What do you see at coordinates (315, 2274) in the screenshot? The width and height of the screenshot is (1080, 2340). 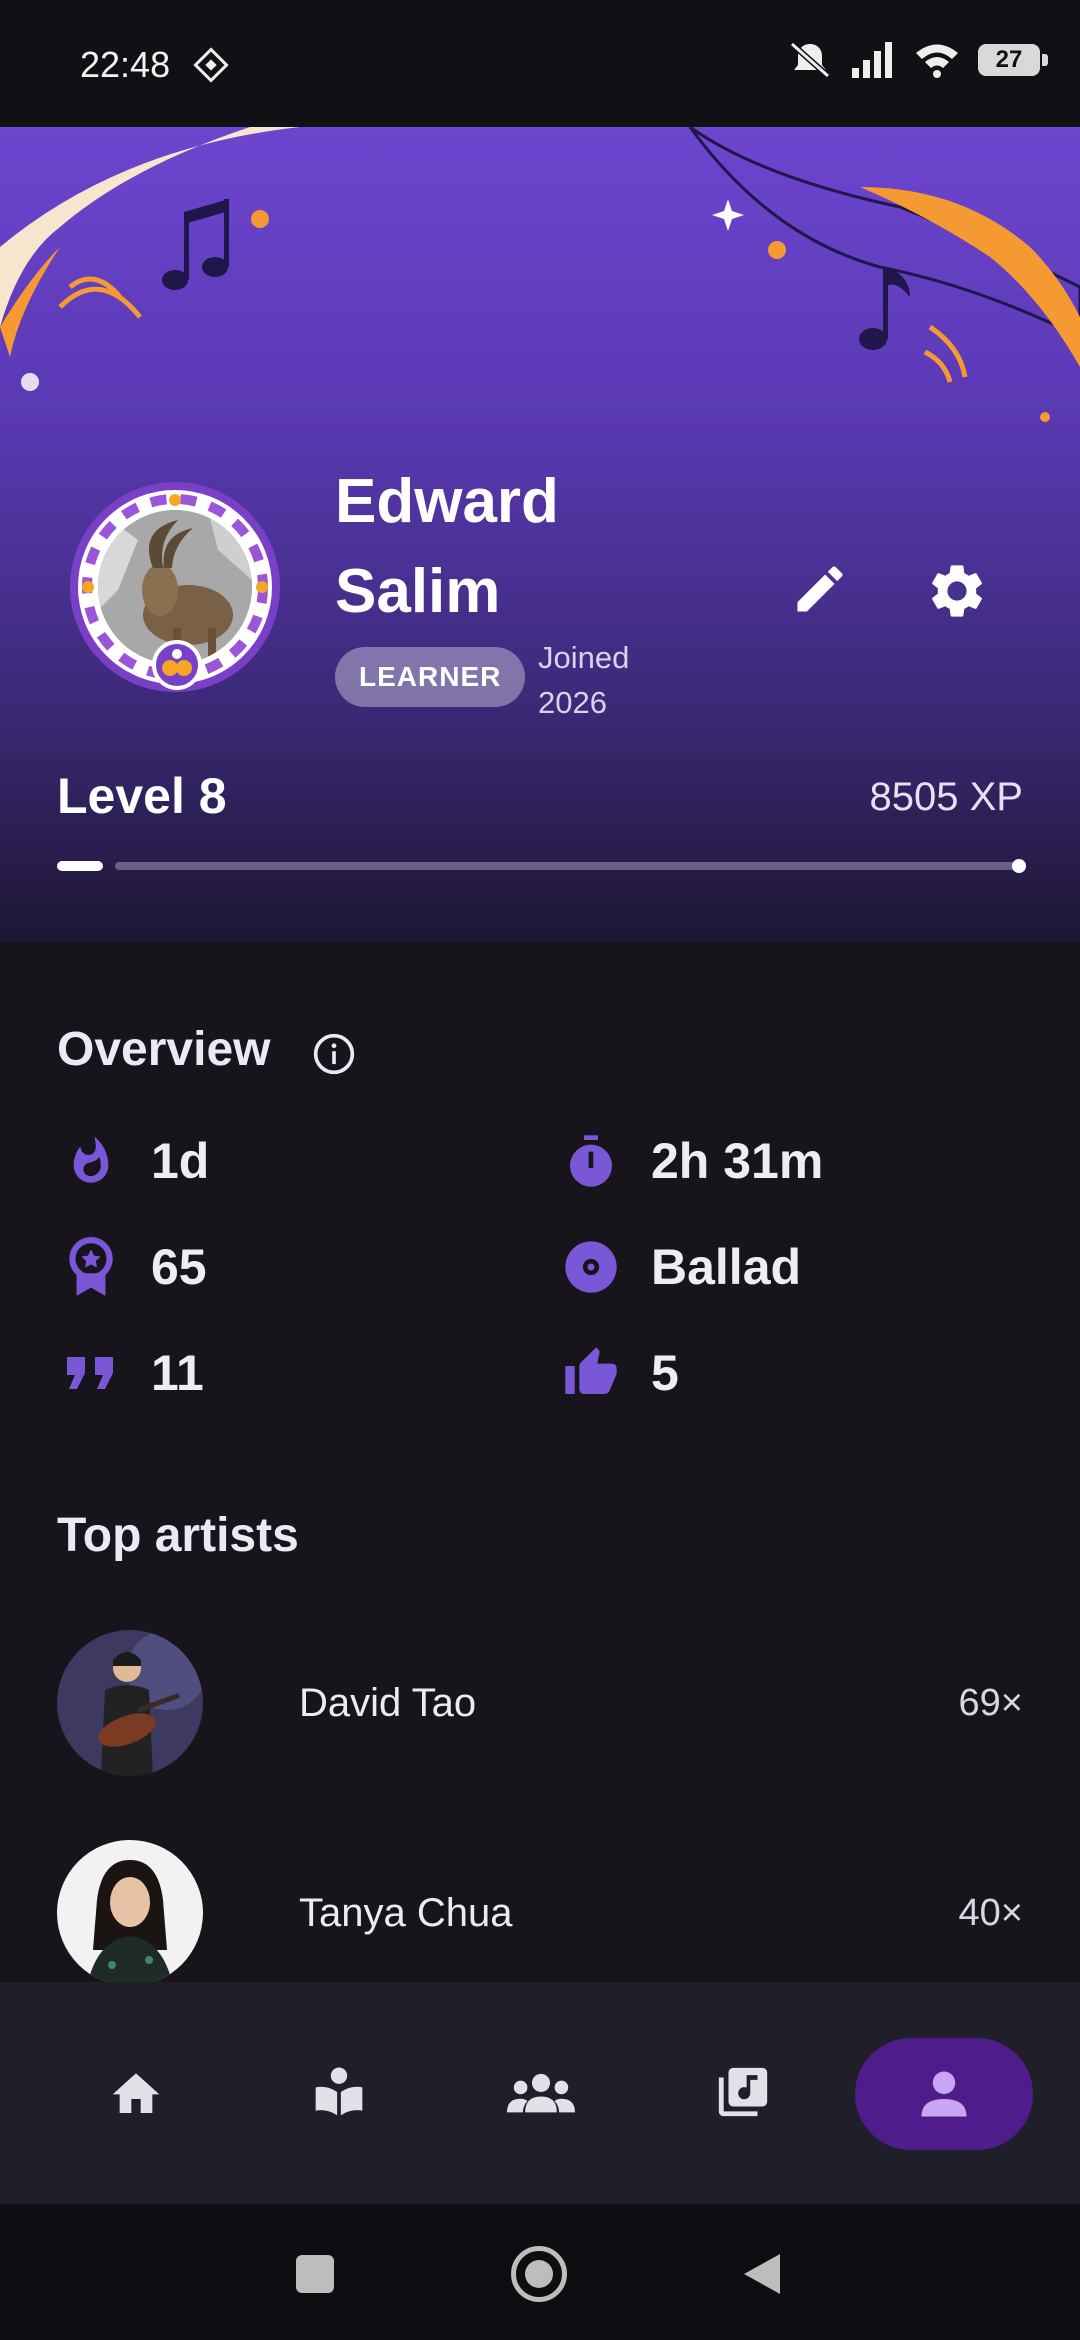 I see `recent-apps-button` at bounding box center [315, 2274].